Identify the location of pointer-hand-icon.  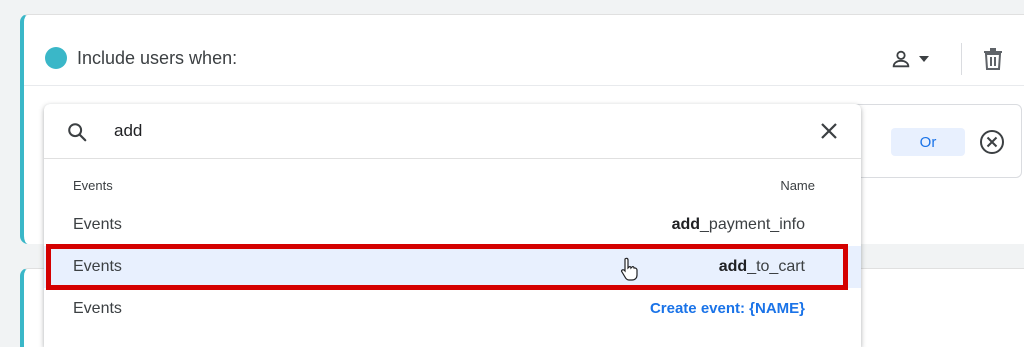
(629, 269).